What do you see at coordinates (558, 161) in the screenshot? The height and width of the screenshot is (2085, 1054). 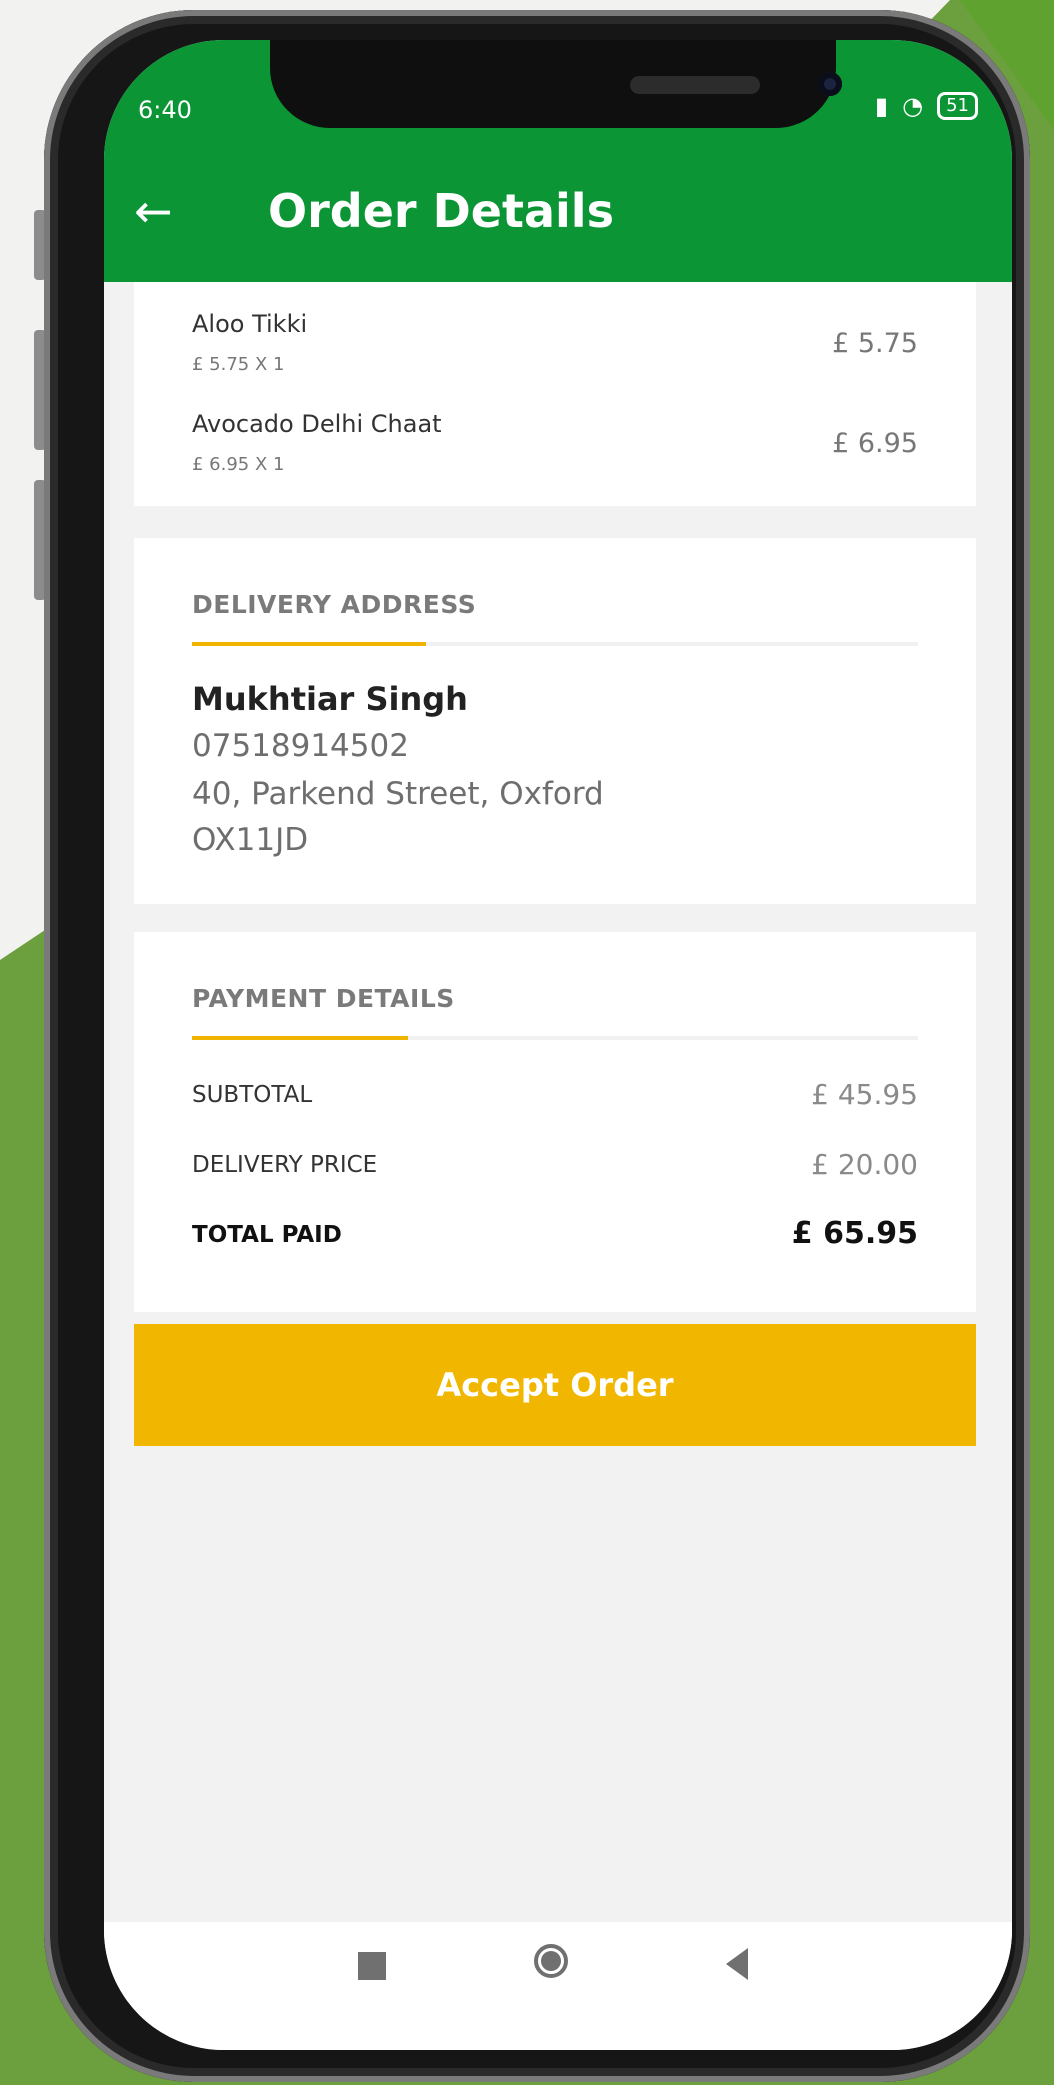 I see `app-bar: 6:40 ▮ ◔ 51 ← Order Details` at bounding box center [558, 161].